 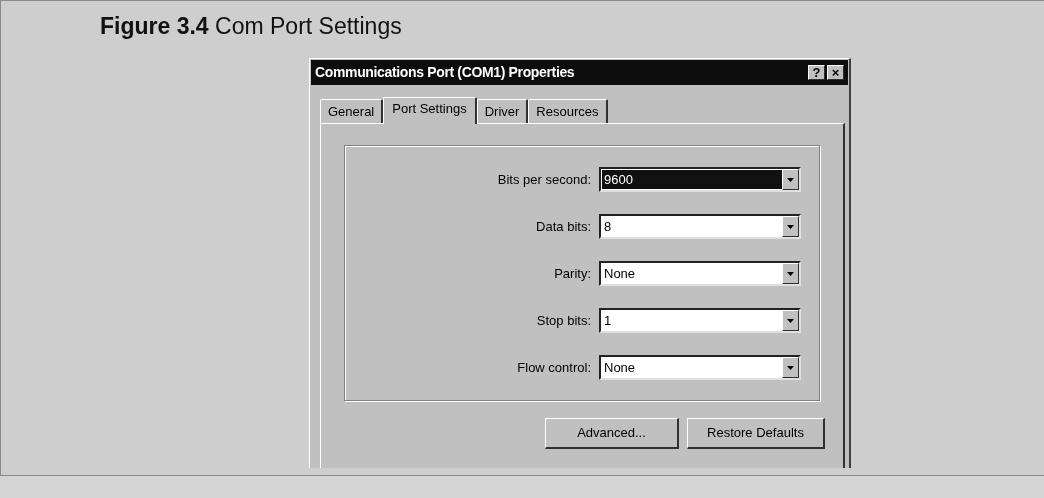 I want to click on close-button: ×, so click(x=835, y=72).